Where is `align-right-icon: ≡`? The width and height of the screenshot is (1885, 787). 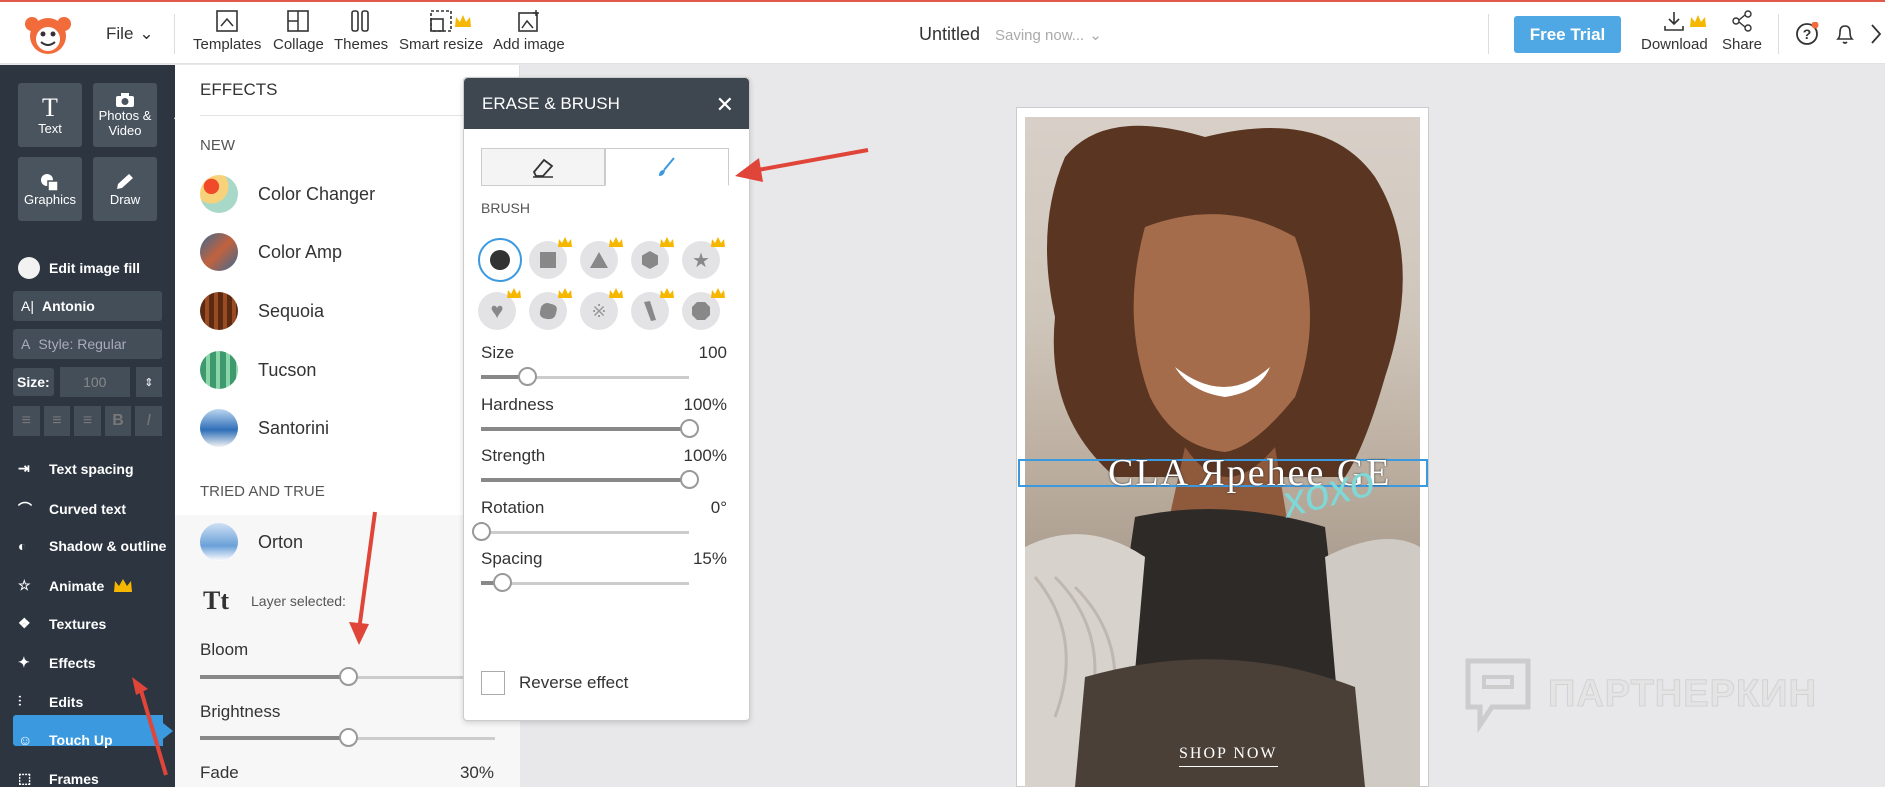 align-right-icon: ≡ is located at coordinates (87, 421).